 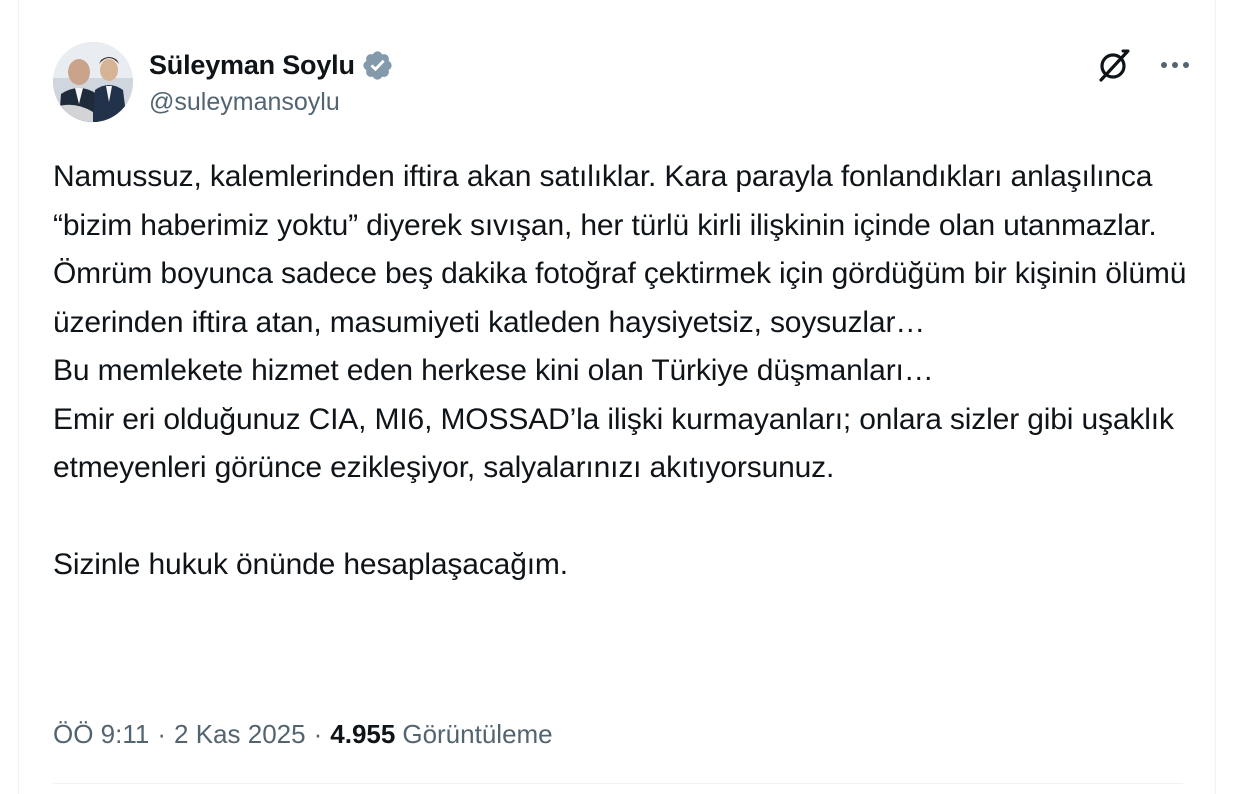 I want to click on grok-icon, so click(x=1114, y=65).